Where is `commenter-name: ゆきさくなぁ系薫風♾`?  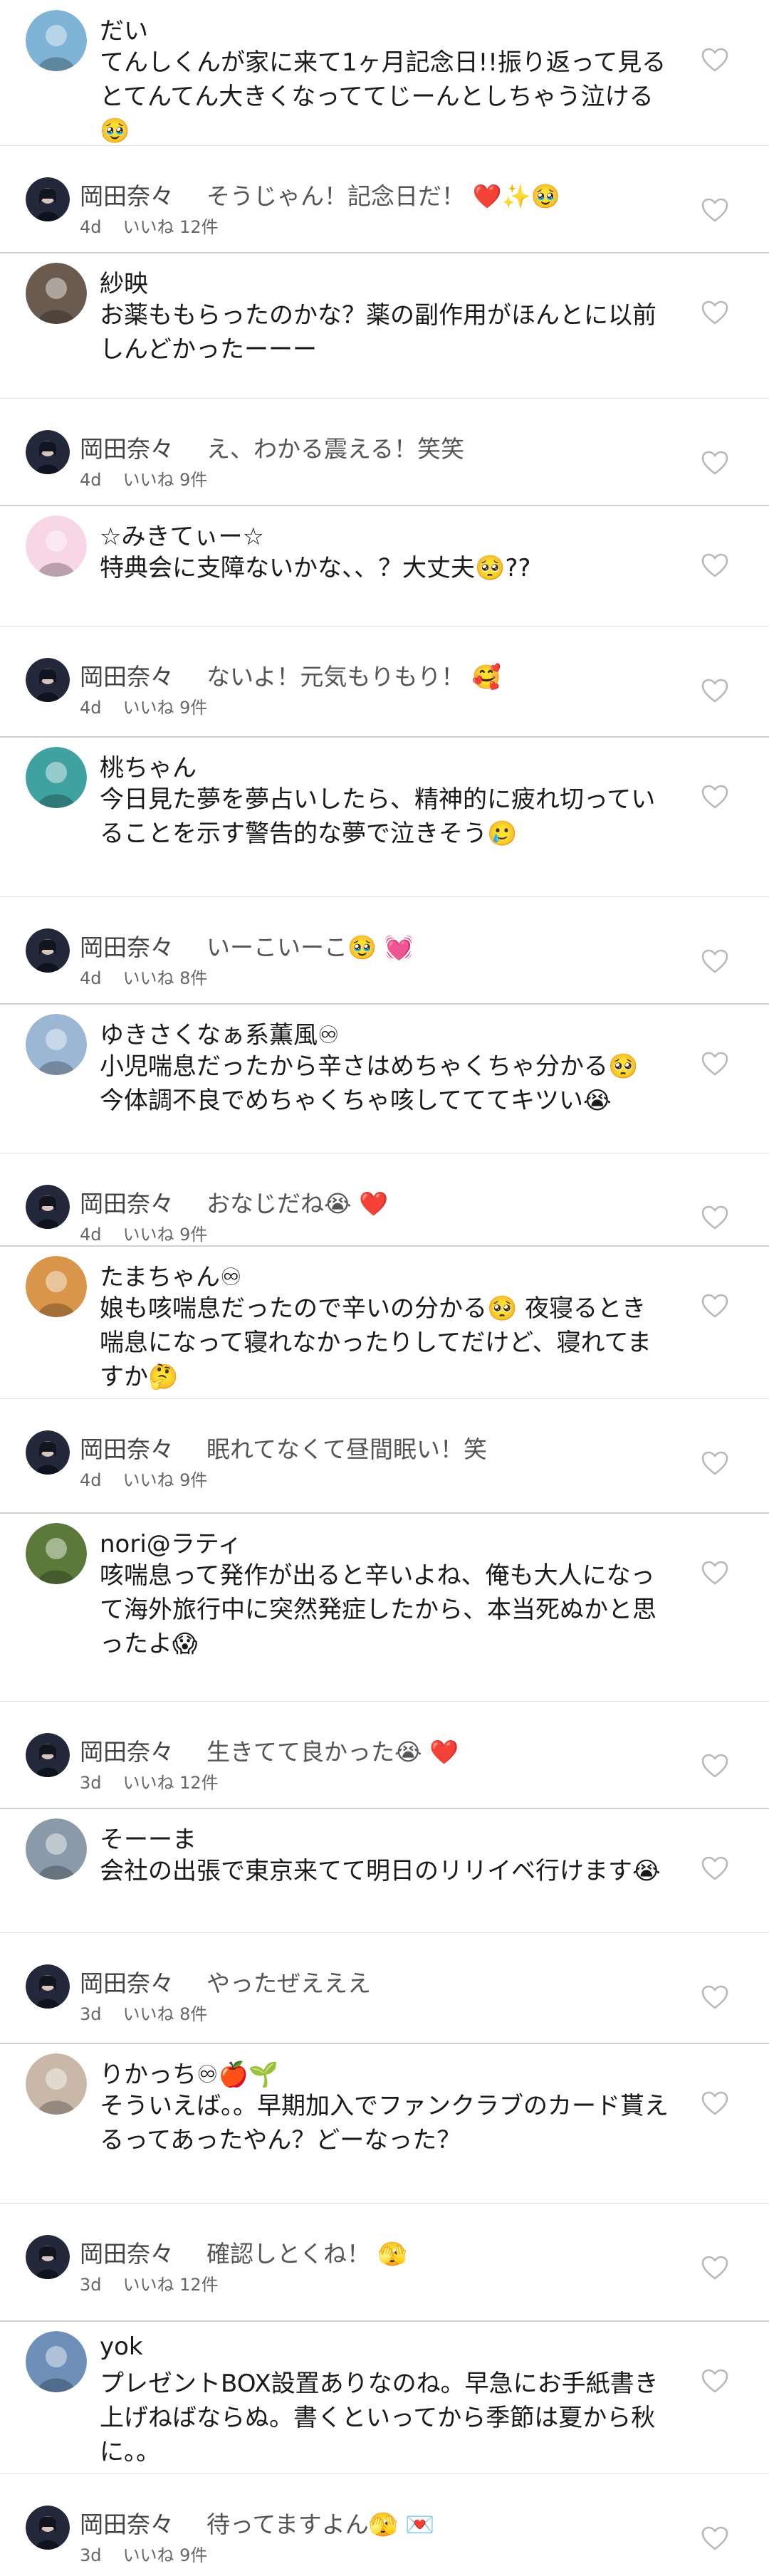 commenter-name: ゆきさくなぁ系薫風♾ is located at coordinates (219, 1032).